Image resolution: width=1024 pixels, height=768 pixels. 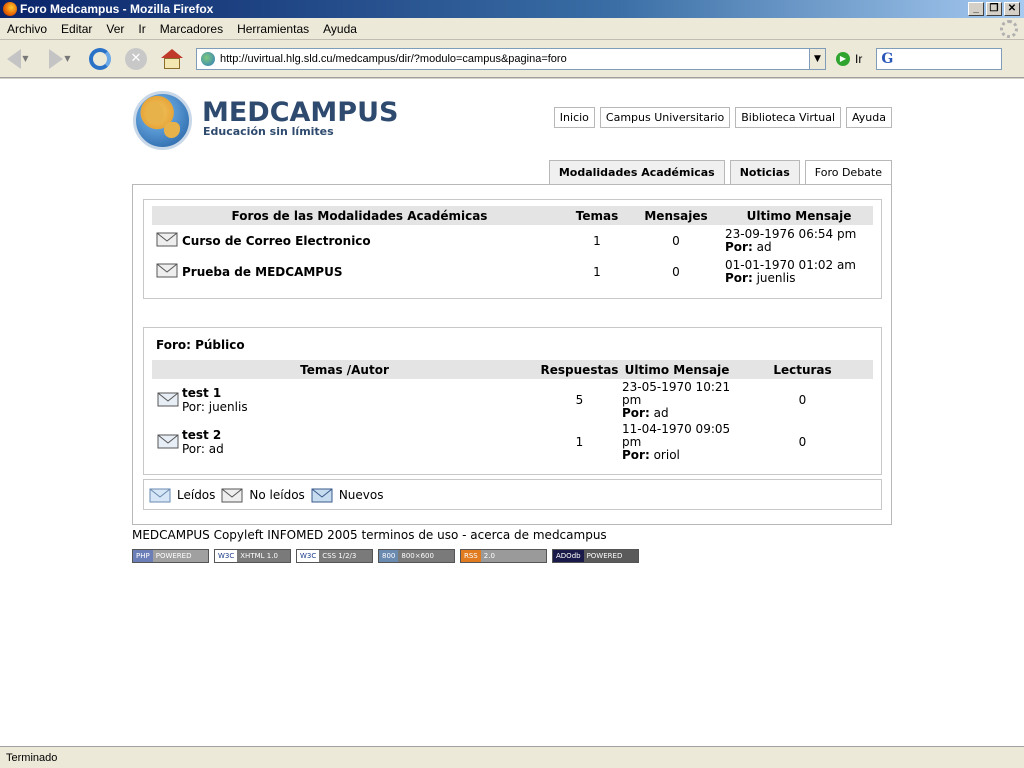 I want to click on legend-label: Leídos, so click(x=196, y=494).